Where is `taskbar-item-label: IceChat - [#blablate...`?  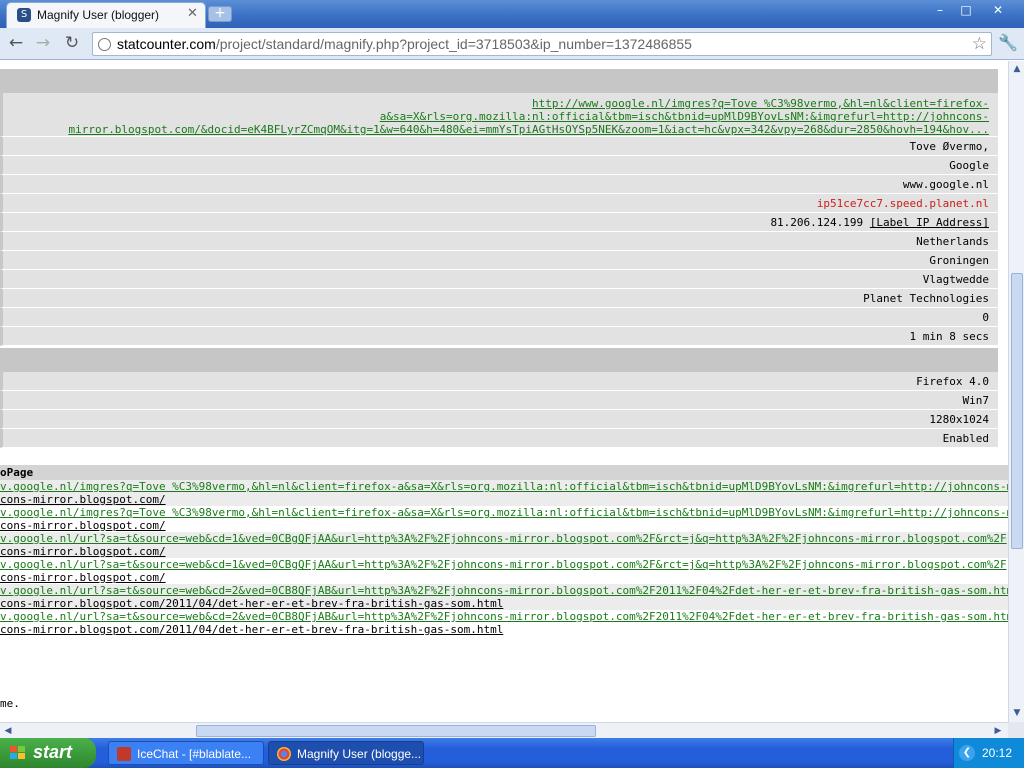
taskbar-item-label: IceChat - [#blablate... is located at coordinates (194, 754).